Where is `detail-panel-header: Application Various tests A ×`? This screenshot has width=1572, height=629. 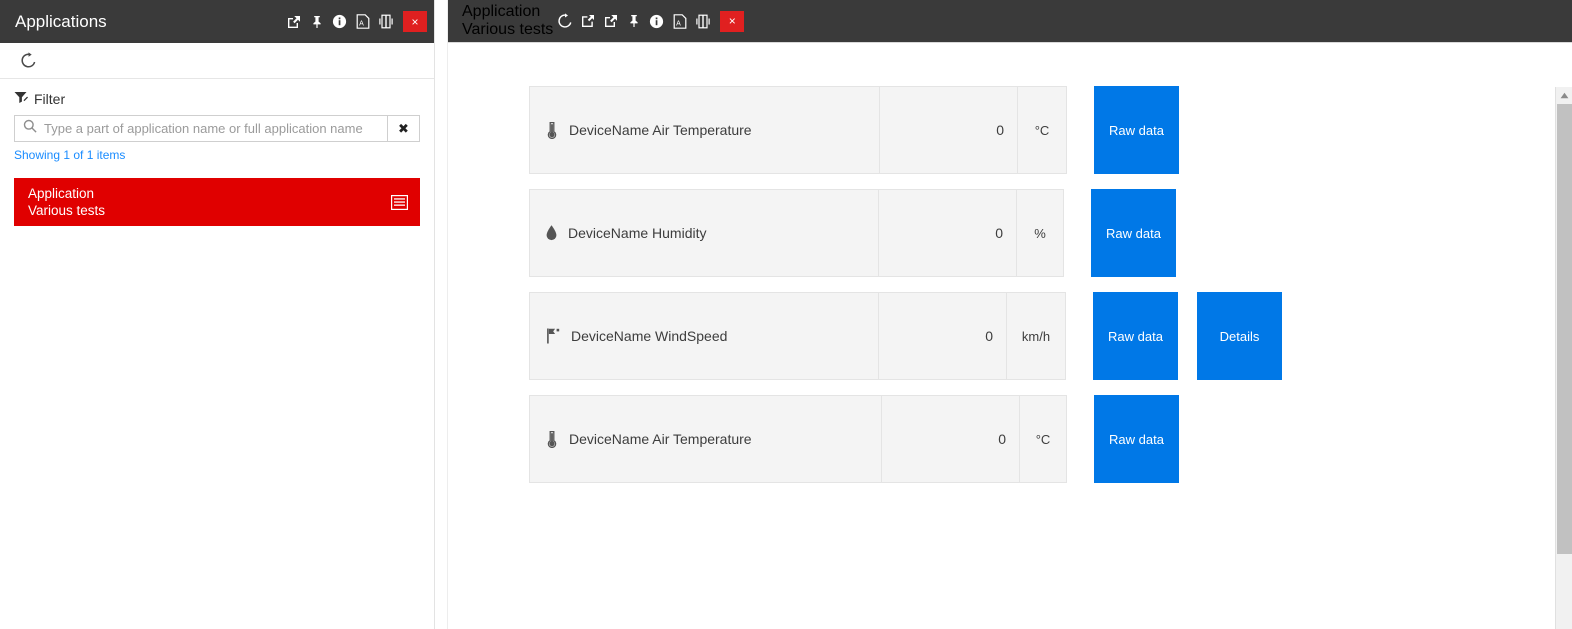
detail-panel-header: Application Various tests A × is located at coordinates (1010, 21).